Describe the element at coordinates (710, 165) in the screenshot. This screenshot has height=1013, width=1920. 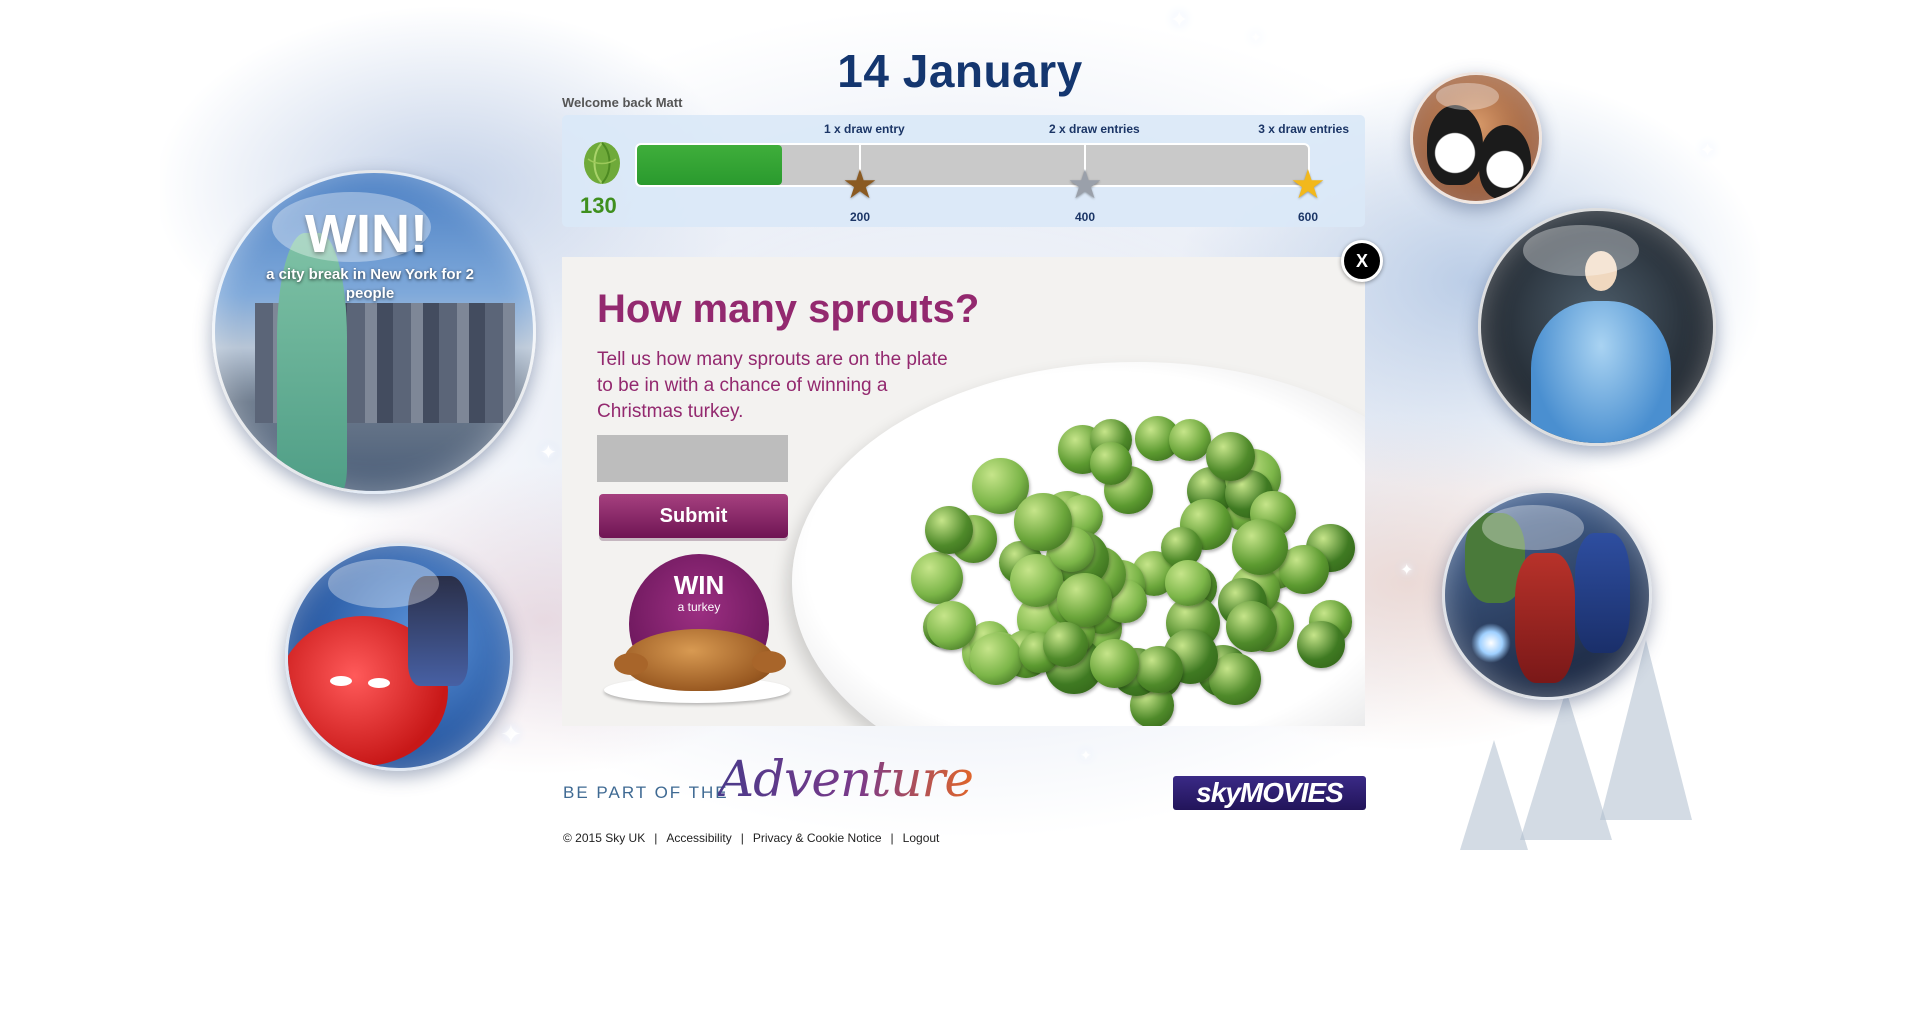
I see `progress-fill` at that location.